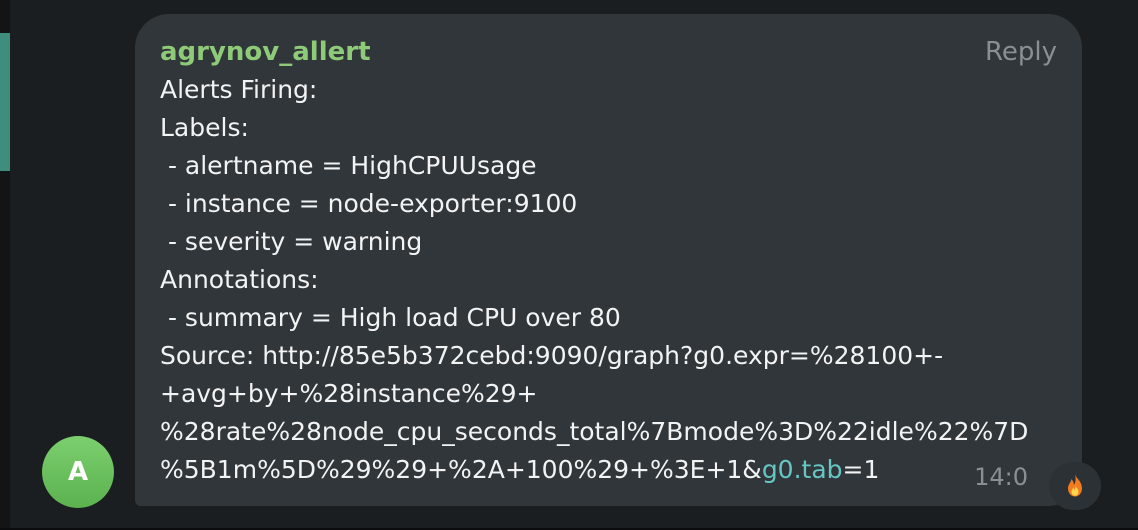 The height and width of the screenshot is (530, 1138). Describe the element at coordinates (239, 89) in the screenshot. I see `message-line: Alerts Firing:` at that location.